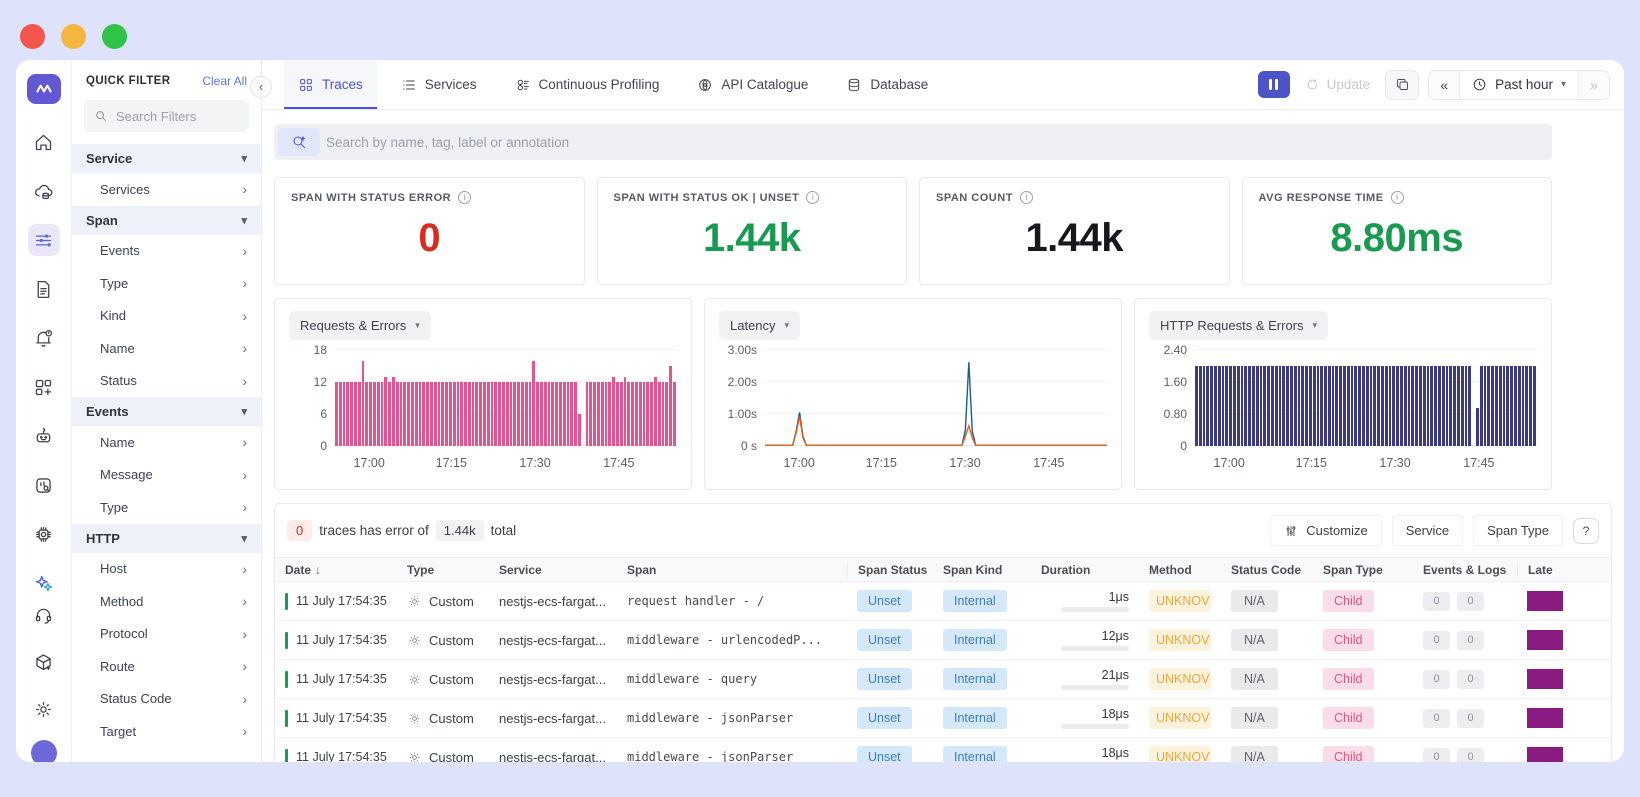 This screenshot has height=797, width=1640. What do you see at coordinates (44, 583) in the screenshot?
I see `ai-sparkle-icon` at bounding box center [44, 583].